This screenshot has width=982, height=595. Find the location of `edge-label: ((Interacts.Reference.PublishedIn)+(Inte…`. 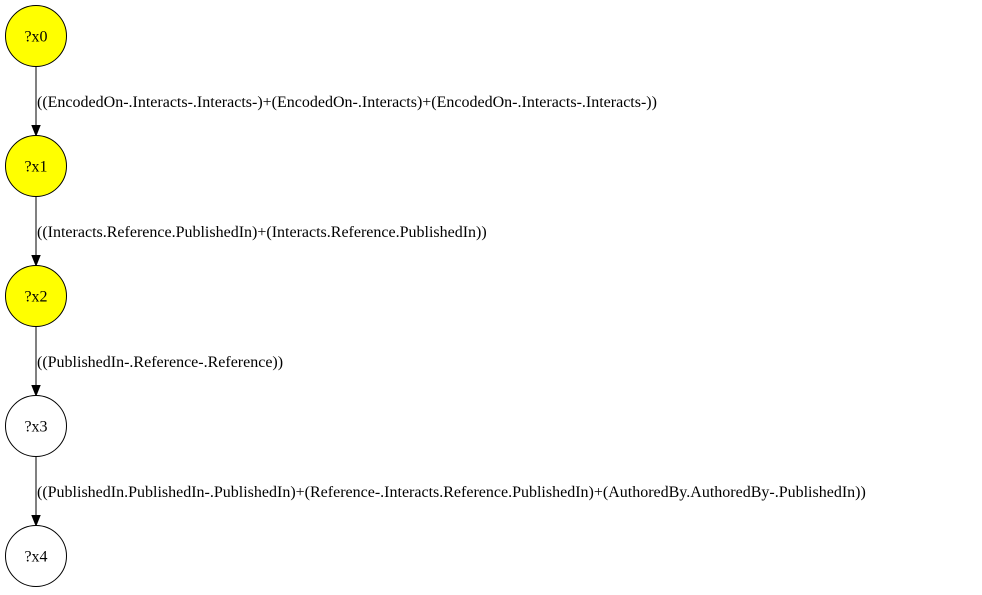

edge-label: ((Interacts.Reference.PublishedIn)+(Inte… is located at coordinates (262, 232).